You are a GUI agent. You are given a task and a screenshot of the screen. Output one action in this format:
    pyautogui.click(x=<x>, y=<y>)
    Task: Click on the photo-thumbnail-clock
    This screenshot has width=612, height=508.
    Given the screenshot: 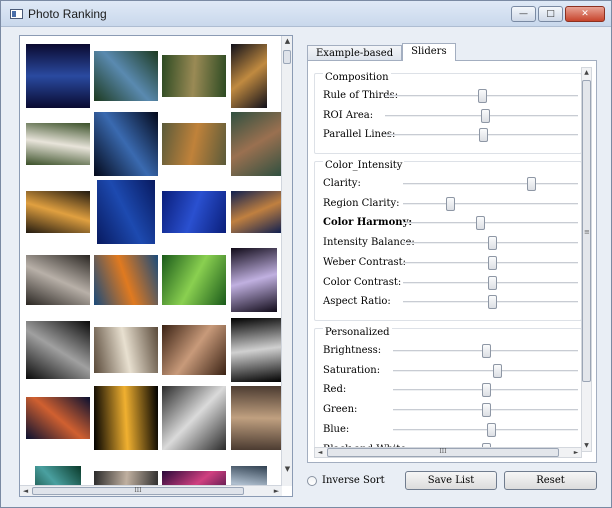 What is the action you would take?
    pyautogui.click(x=256, y=144)
    